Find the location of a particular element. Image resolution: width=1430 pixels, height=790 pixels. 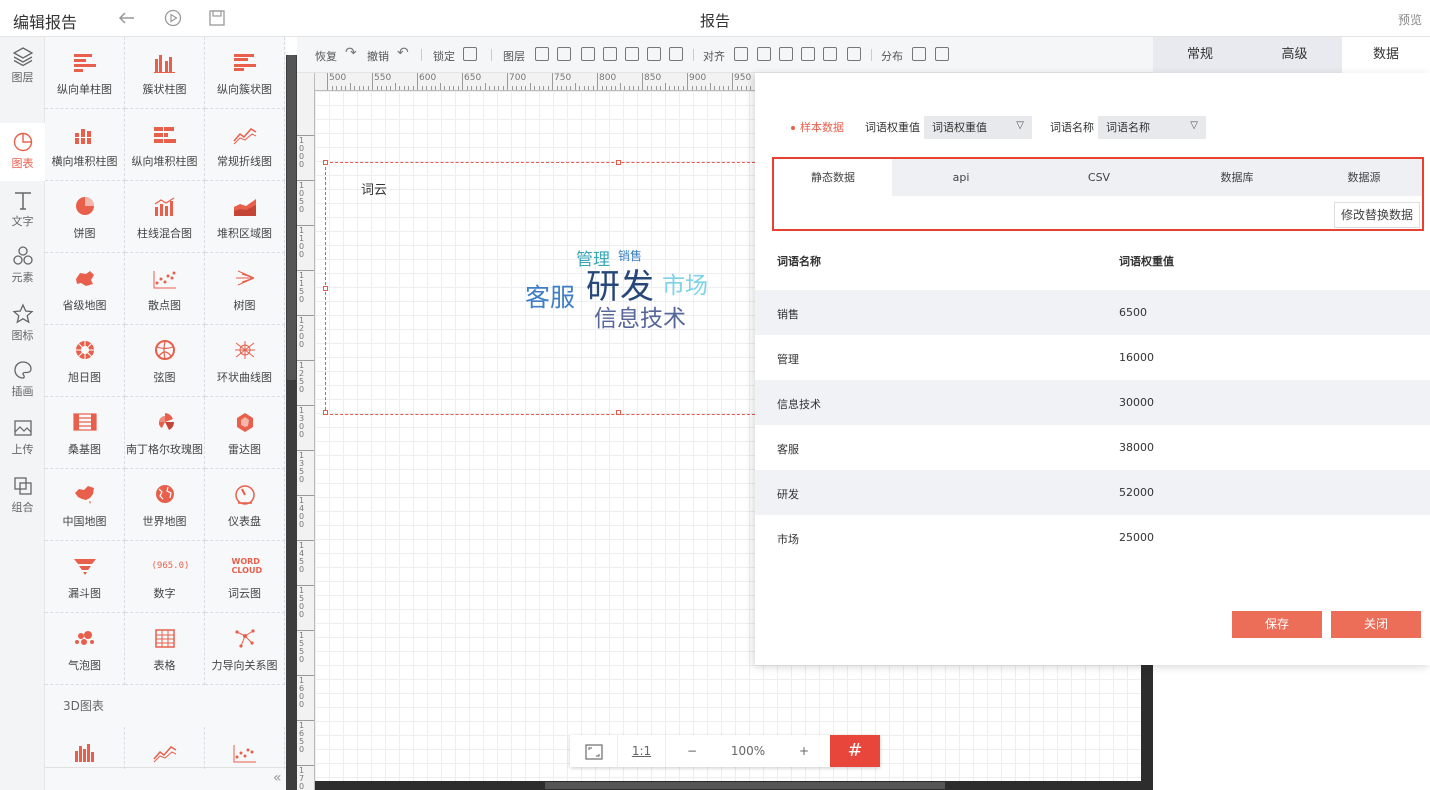

chart-type-stacked-bar: 横向堆积柱图 is located at coordinates (85, 145).